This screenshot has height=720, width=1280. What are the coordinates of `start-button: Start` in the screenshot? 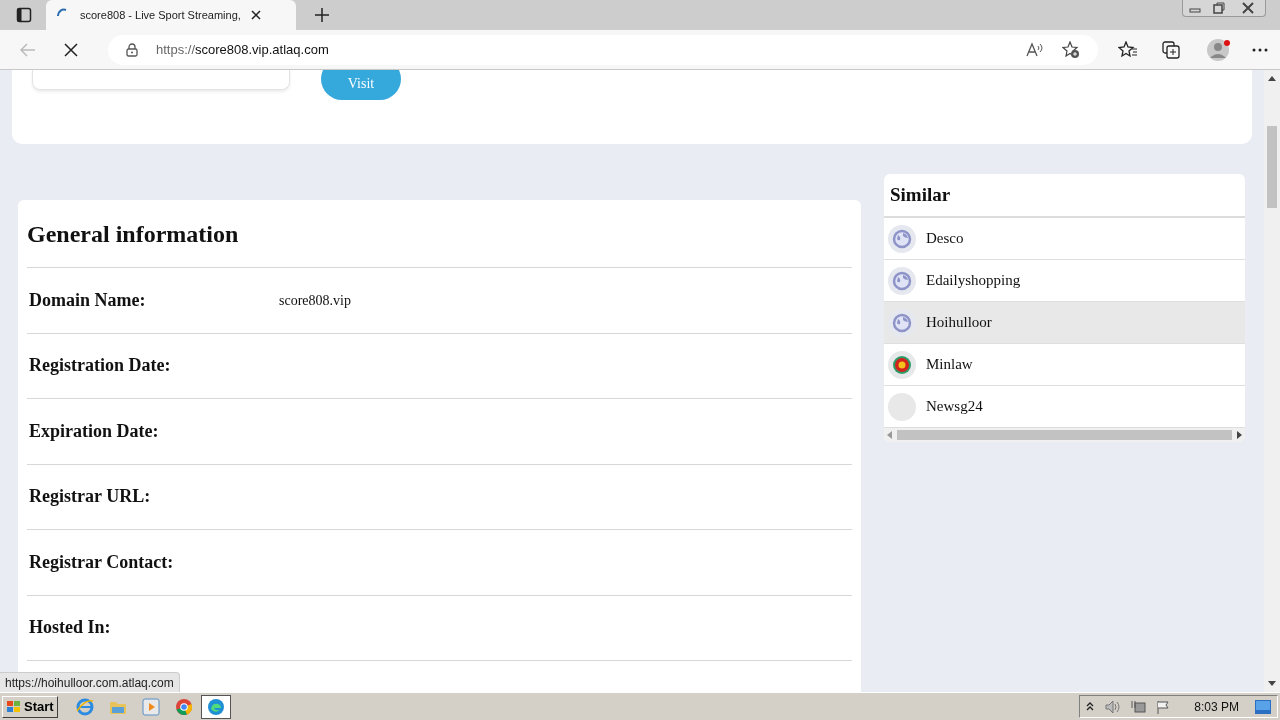 It's located at (30, 706).